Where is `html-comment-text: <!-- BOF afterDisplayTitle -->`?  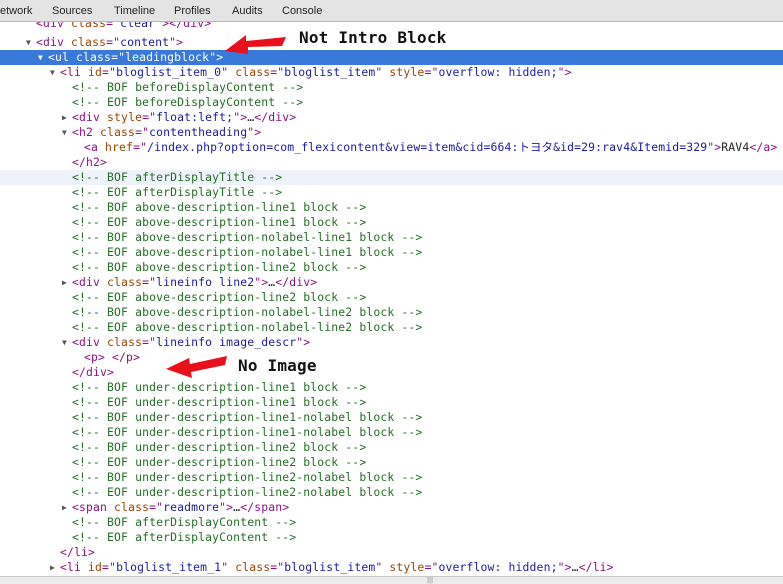 html-comment-text: <!-- BOF afterDisplayTitle --> is located at coordinates (177, 177).